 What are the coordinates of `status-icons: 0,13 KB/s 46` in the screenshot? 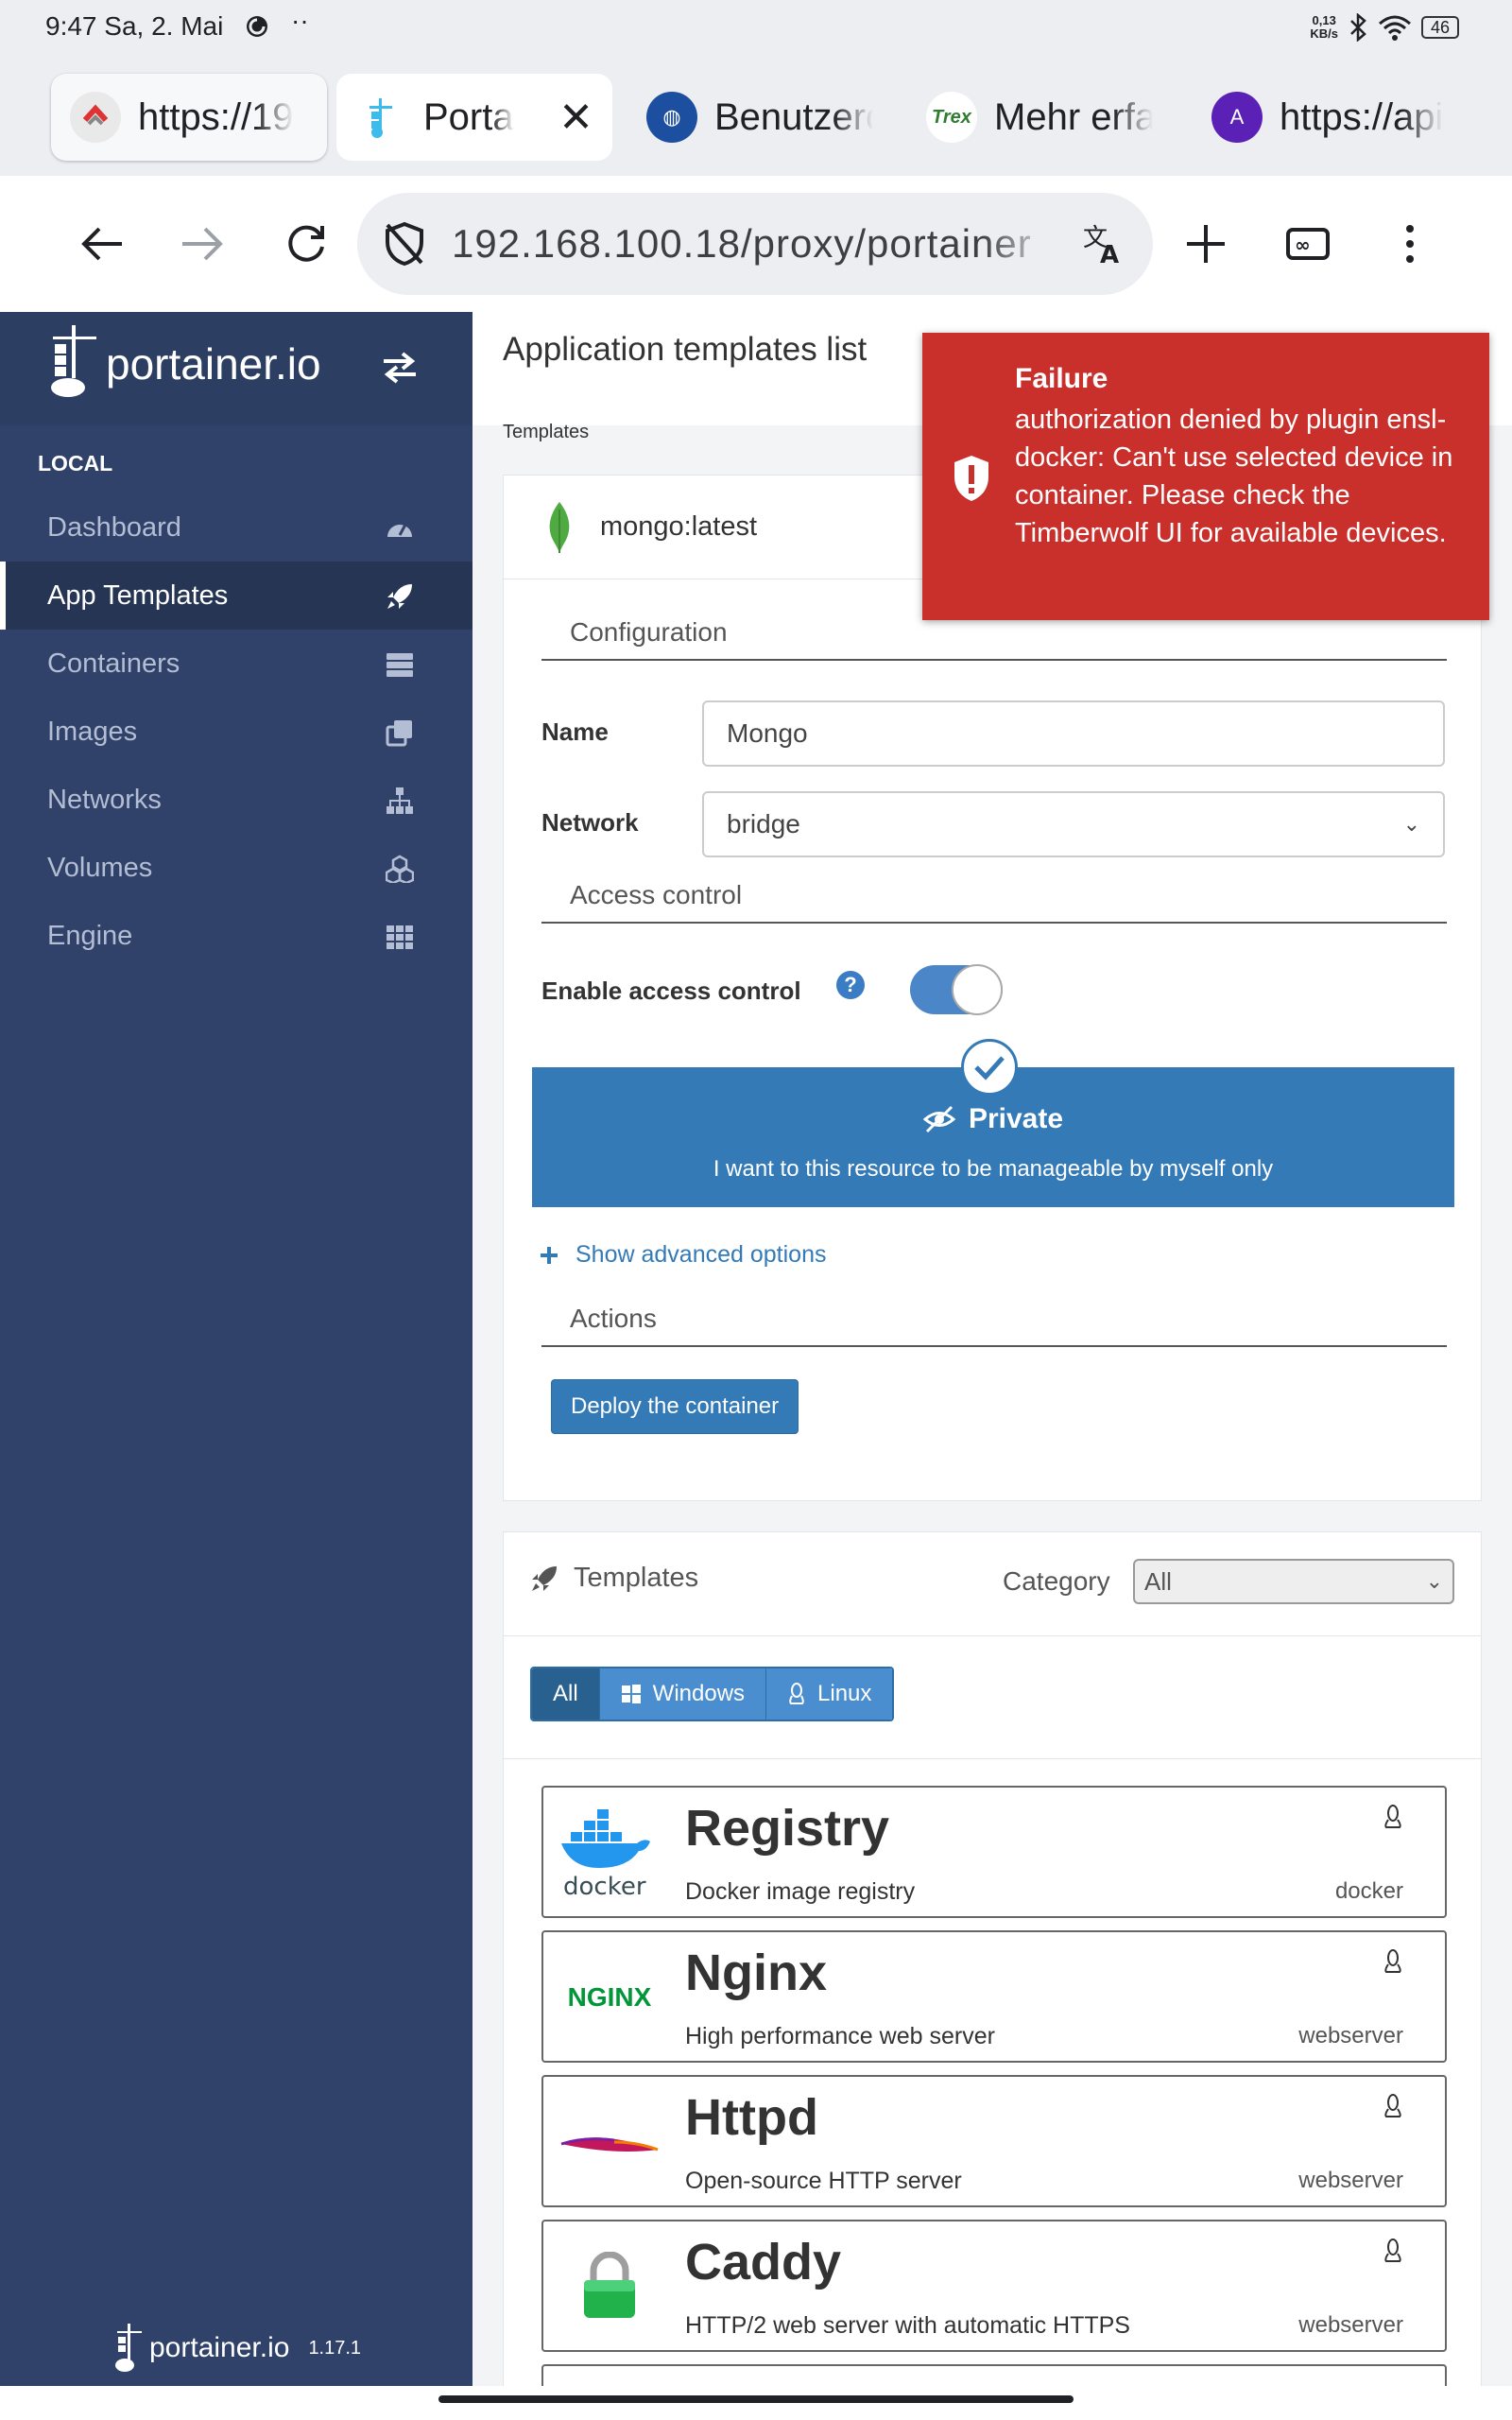 It's located at (1384, 28).